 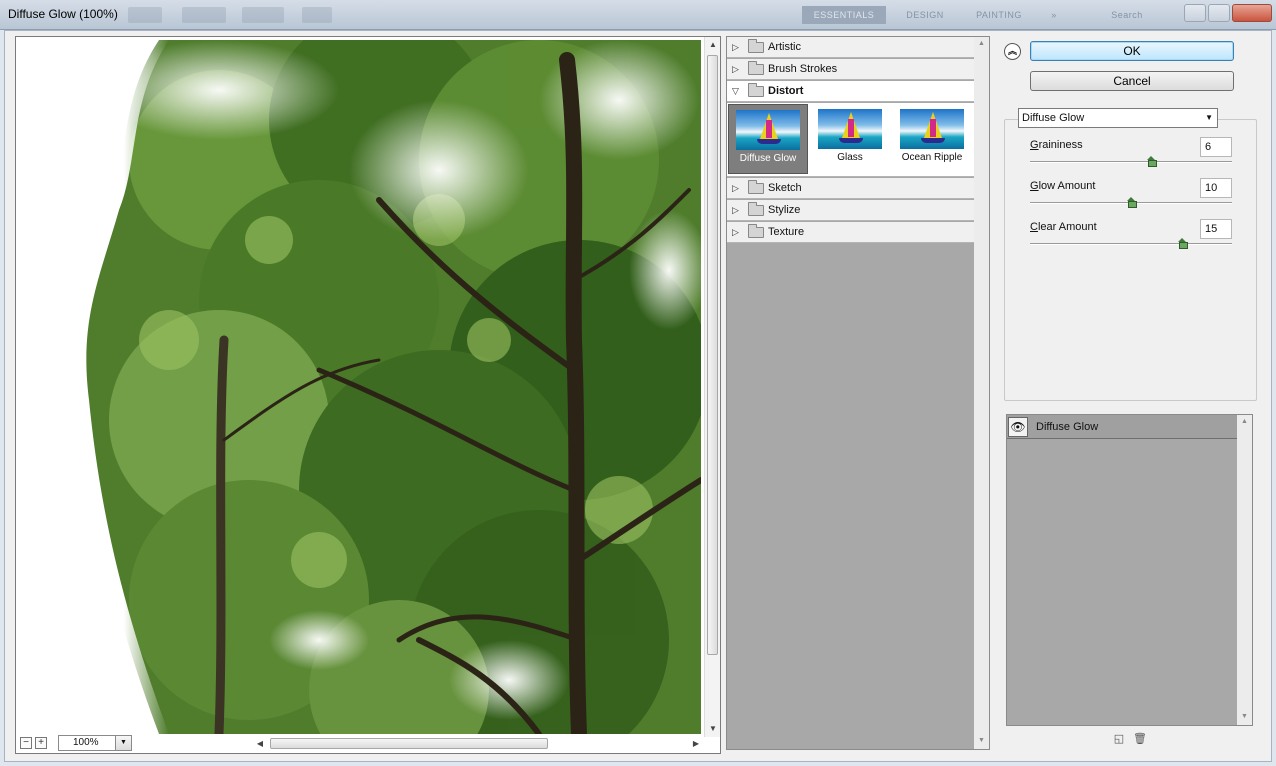 I want to click on effect-layer-row: 👁 Diffuse Glow, so click(x=1122, y=427).